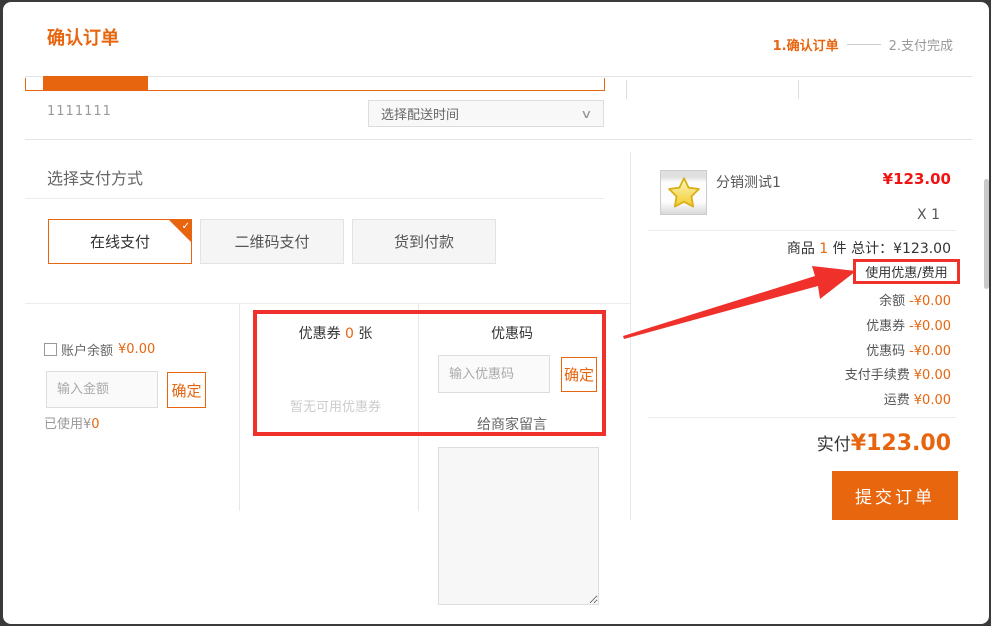  I want to click on checkout-steps: 1.确认订单 2.支付完成, so click(863, 44).